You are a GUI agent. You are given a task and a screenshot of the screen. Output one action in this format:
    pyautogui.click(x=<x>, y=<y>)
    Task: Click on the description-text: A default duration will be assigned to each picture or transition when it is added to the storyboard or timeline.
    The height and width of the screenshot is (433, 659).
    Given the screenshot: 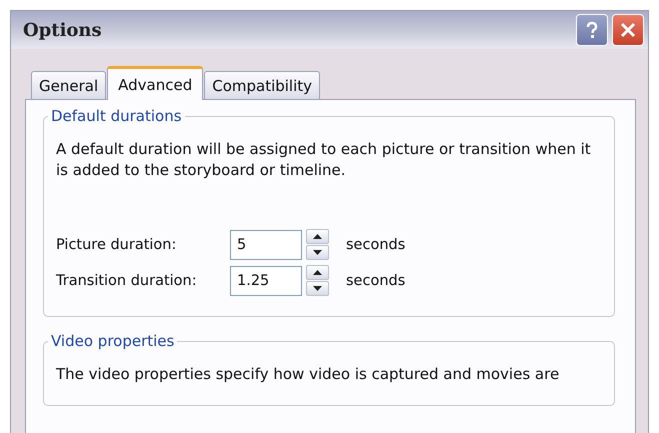 What is the action you would take?
    pyautogui.click(x=324, y=160)
    